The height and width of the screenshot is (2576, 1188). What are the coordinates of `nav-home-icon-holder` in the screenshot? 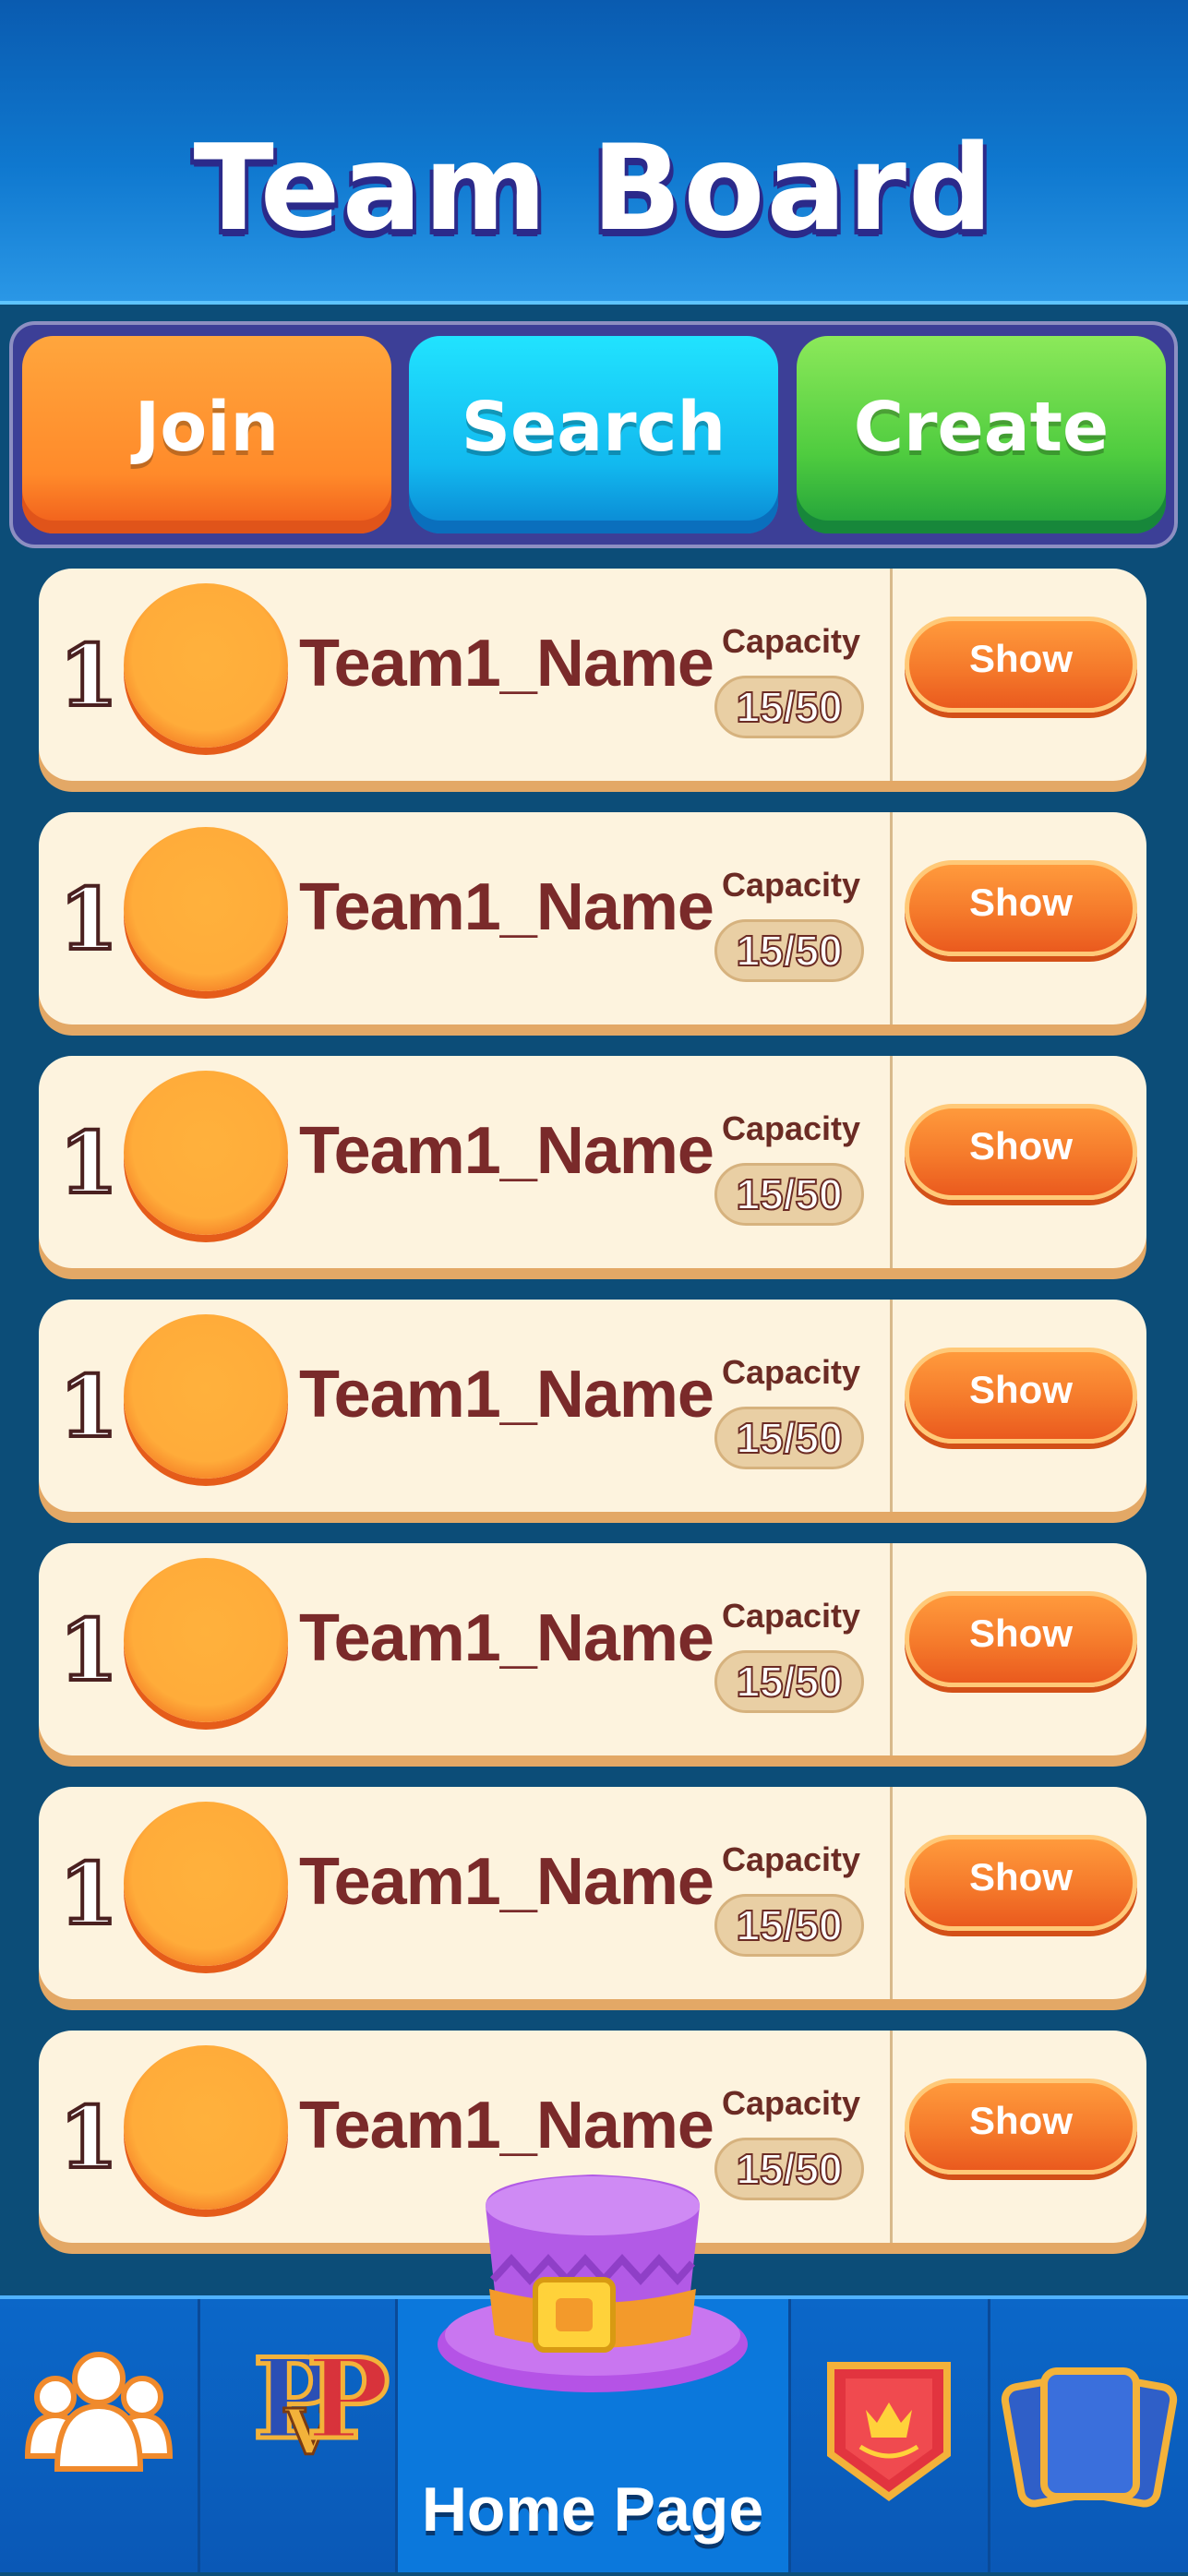 It's located at (592, 2289).